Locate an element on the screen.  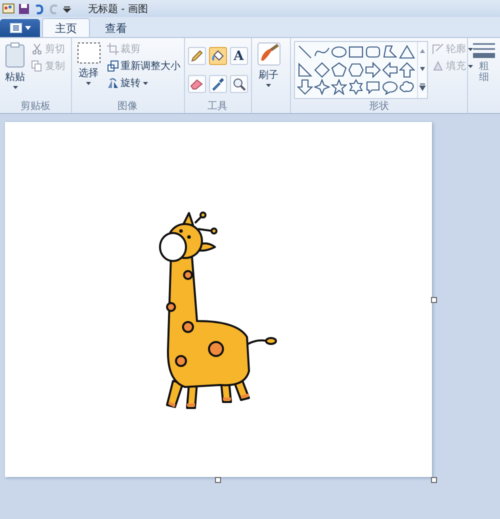
window-title: 无标题 - 画图 is located at coordinates (118, 9).